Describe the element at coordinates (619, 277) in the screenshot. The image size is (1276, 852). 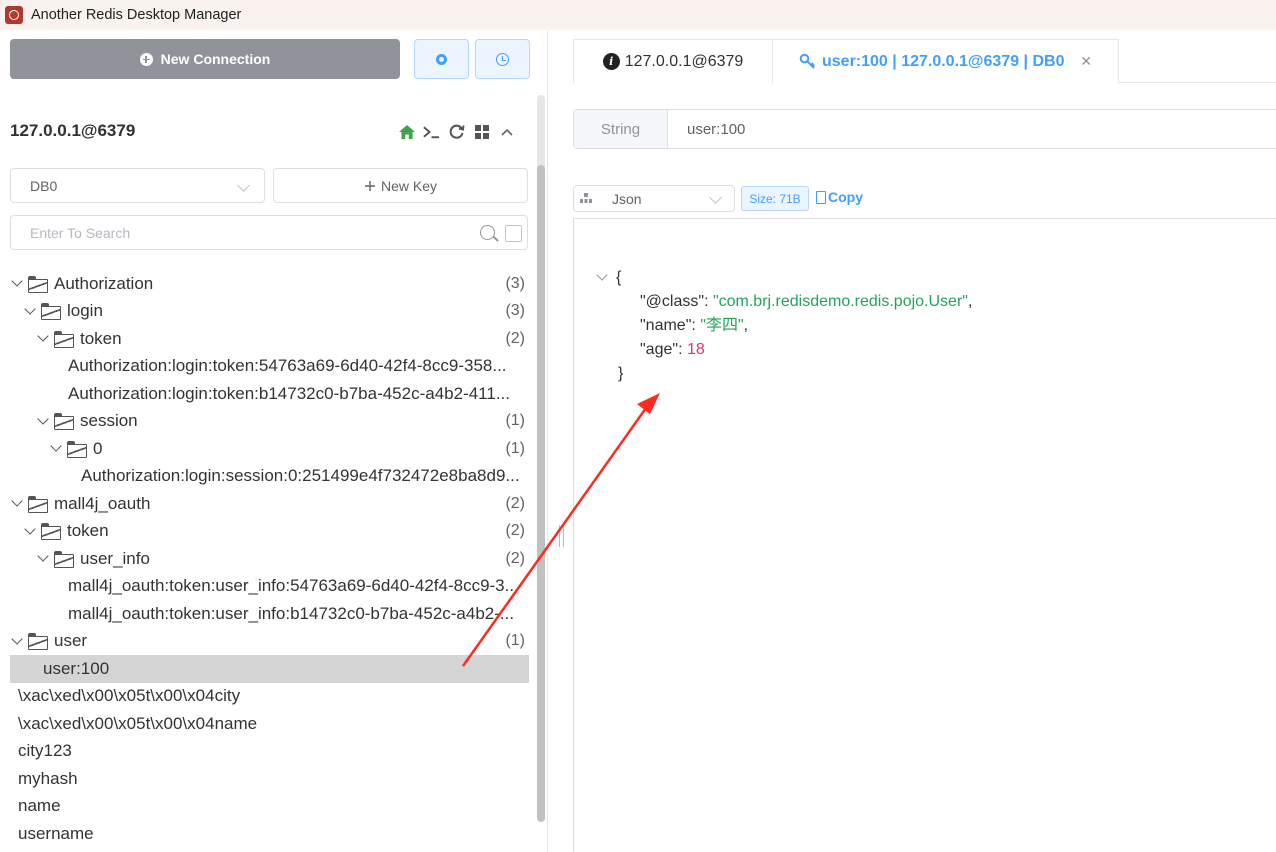
I see `json-open-brace: {` at that location.